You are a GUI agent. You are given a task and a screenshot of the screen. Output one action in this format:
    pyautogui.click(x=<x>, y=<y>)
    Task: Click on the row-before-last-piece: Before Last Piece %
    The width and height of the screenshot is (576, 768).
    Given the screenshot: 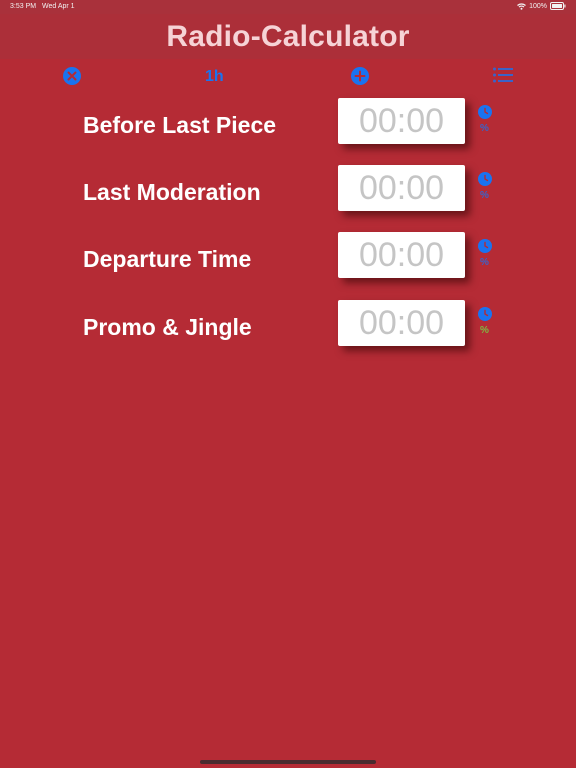 What is the action you would take?
    pyautogui.click(x=288, y=135)
    